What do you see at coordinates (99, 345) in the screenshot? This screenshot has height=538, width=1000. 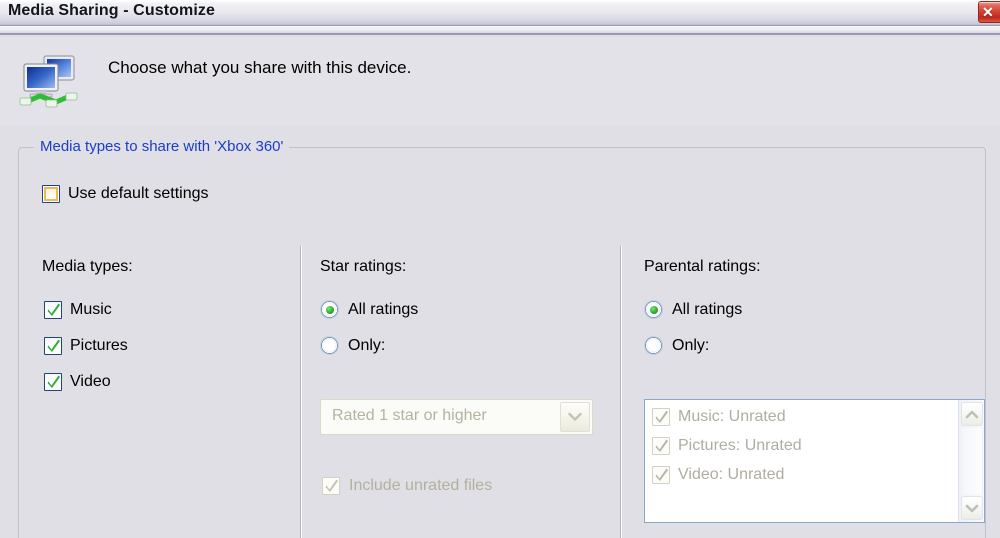 I see `media-type-label: Pictures` at bounding box center [99, 345].